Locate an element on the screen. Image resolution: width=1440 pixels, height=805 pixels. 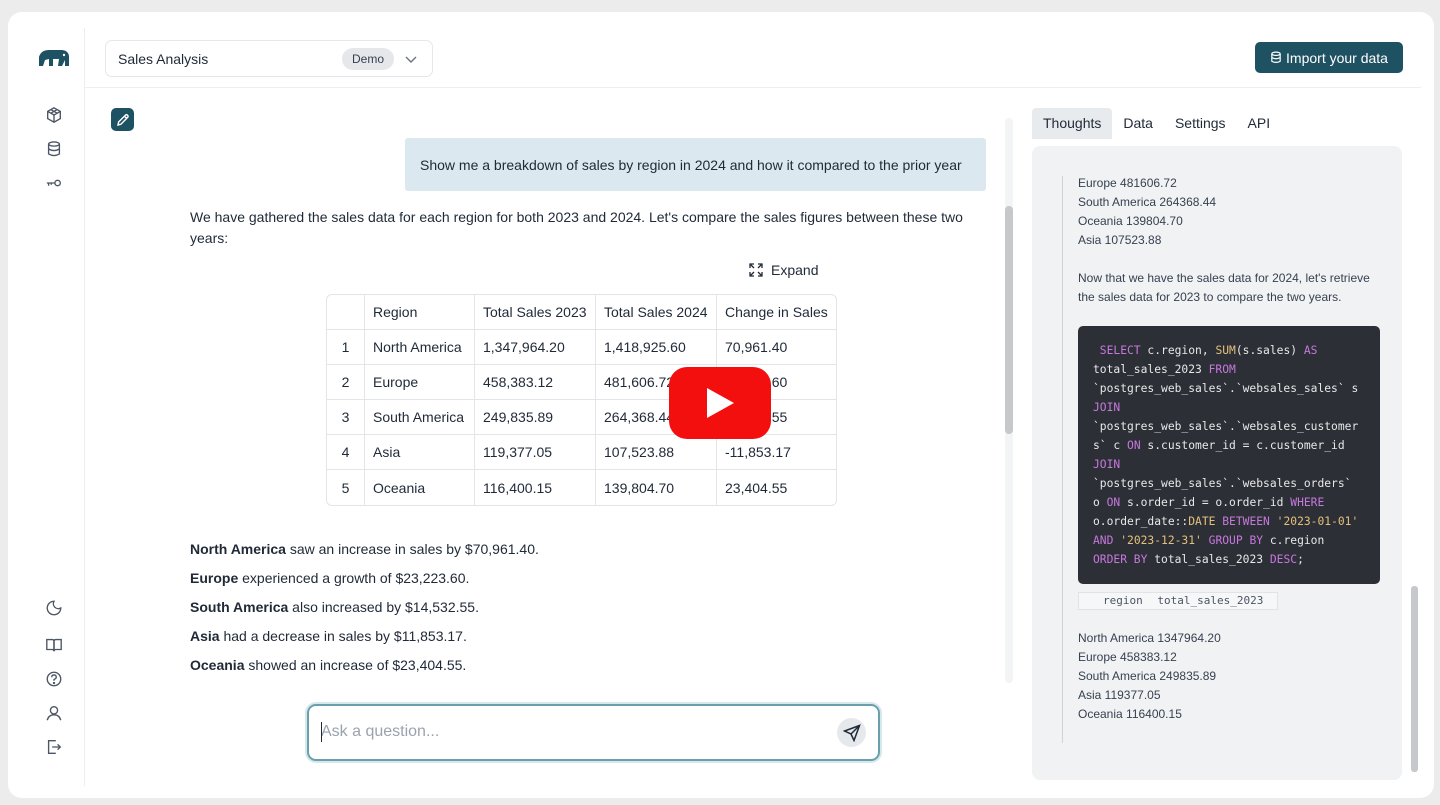
table-row: 4 Asia 119,377.05 107,523.88 -11,853.17 is located at coordinates (581, 452).